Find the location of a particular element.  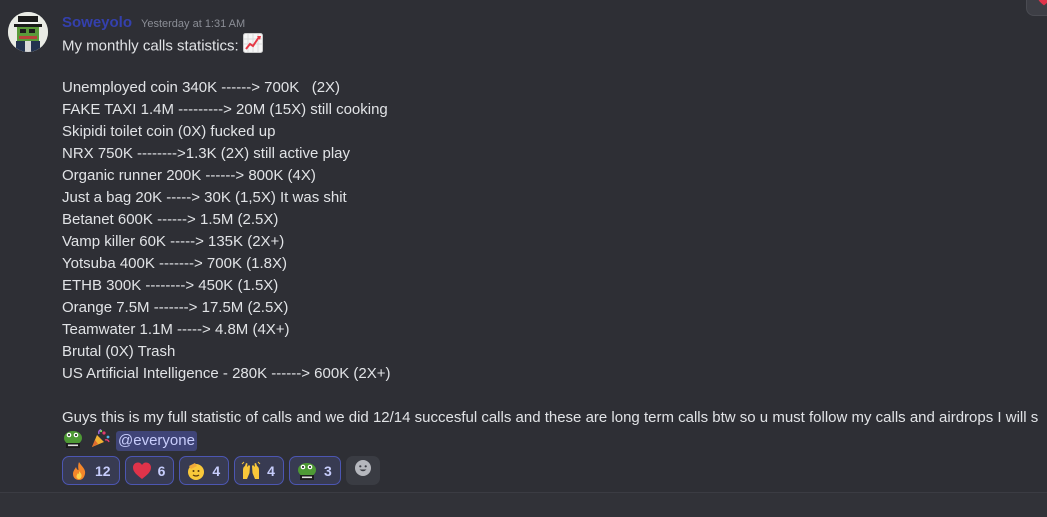

reaction-count: 12 is located at coordinates (103, 470).